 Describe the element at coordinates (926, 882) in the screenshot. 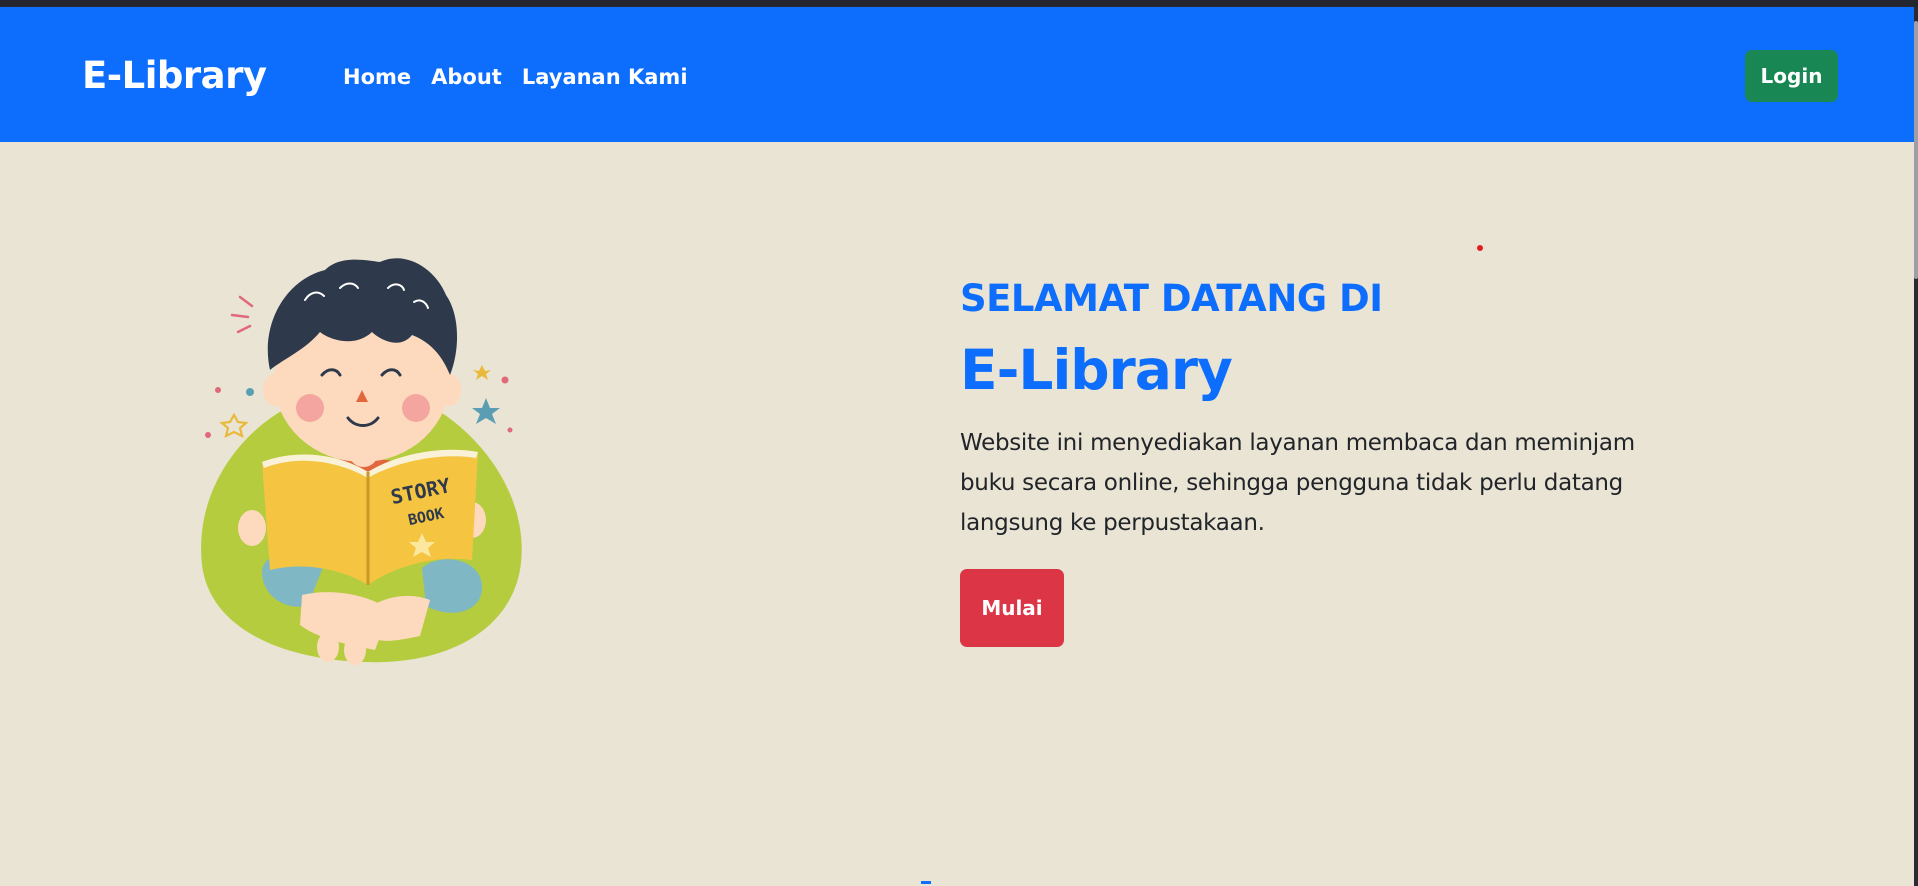

I see `section-indicator` at that location.